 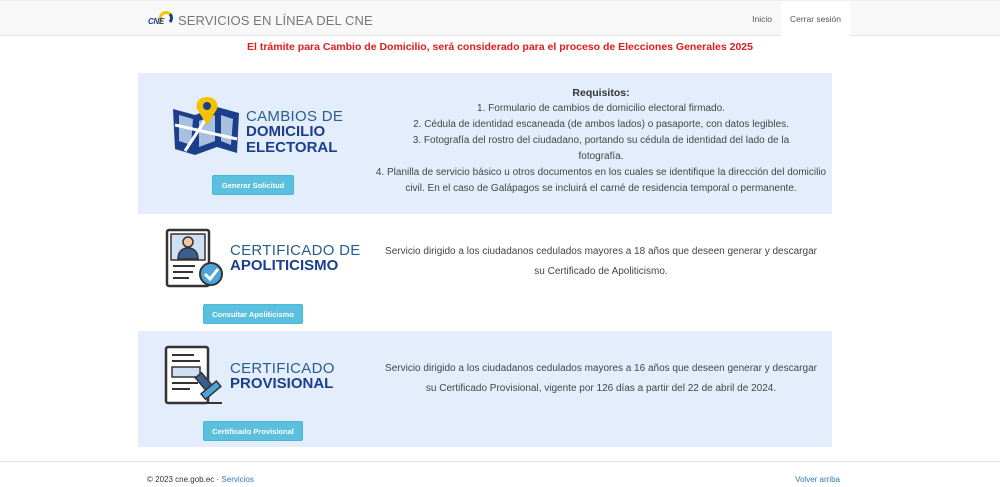 What do you see at coordinates (275, 20) in the screenshot?
I see `brand-title: SERVICIOS EN LÍNEA DEL CNE` at bounding box center [275, 20].